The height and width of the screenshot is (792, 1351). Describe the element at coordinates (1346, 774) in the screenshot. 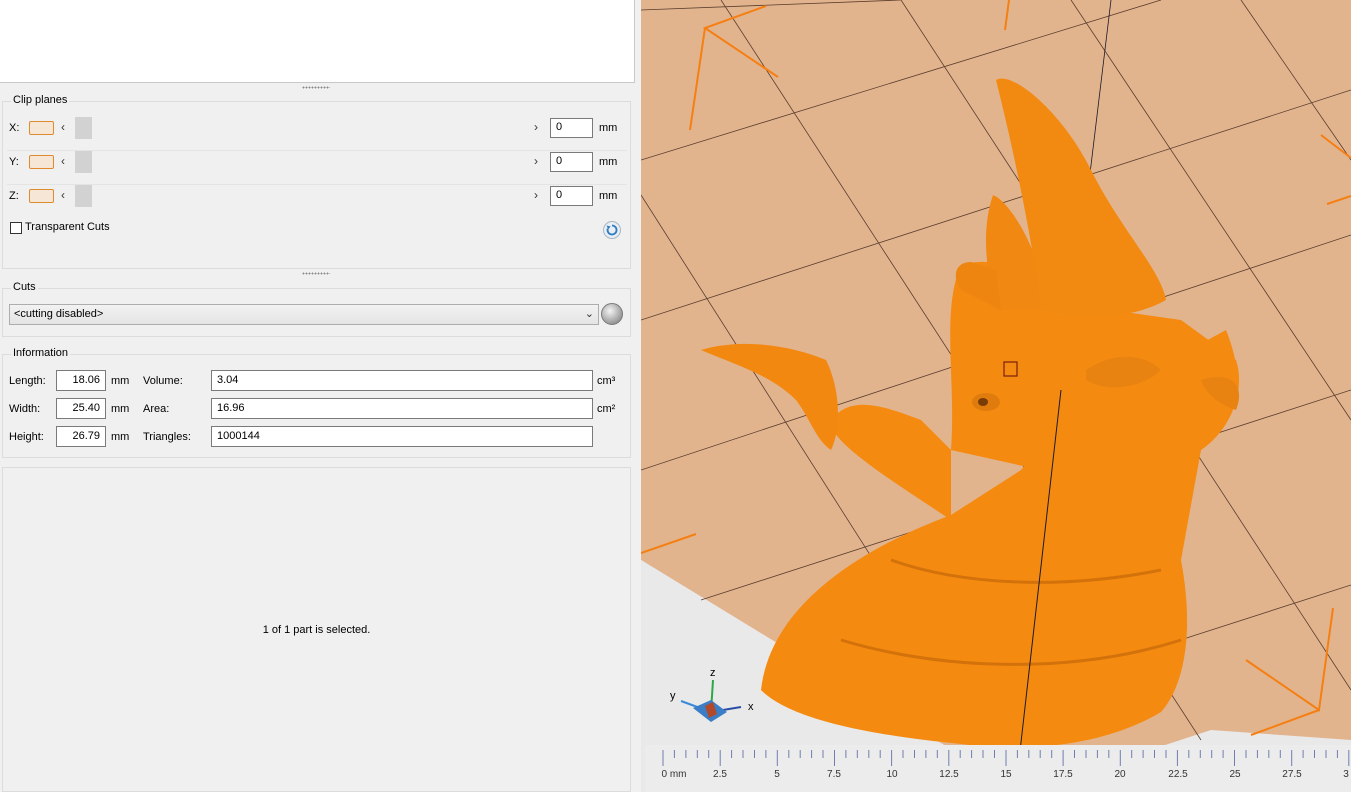

I see `ruler-label: 3` at that location.